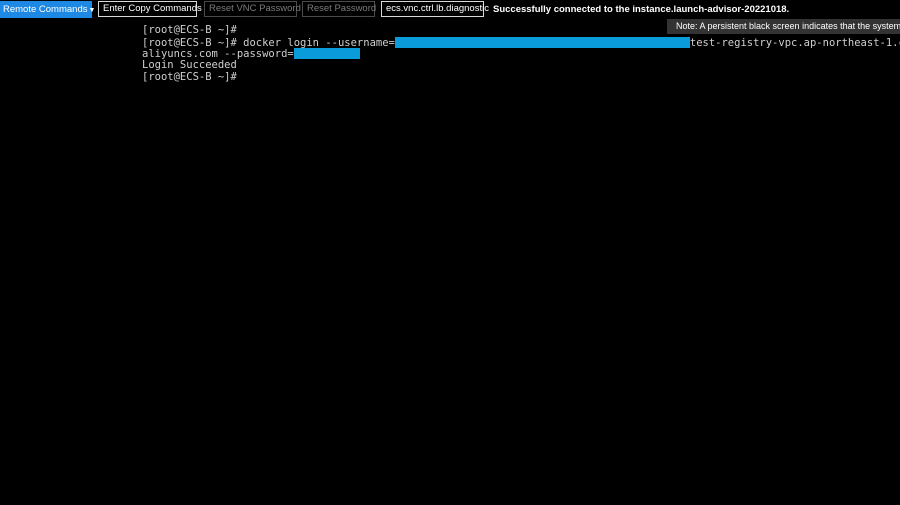 Image resolution: width=900 pixels, height=505 pixels. What do you see at coordinates (252, 9) in the screenshot?
I see `reset-vnc-password-button: Reset VNC Password` at bounding box center [252, 9].